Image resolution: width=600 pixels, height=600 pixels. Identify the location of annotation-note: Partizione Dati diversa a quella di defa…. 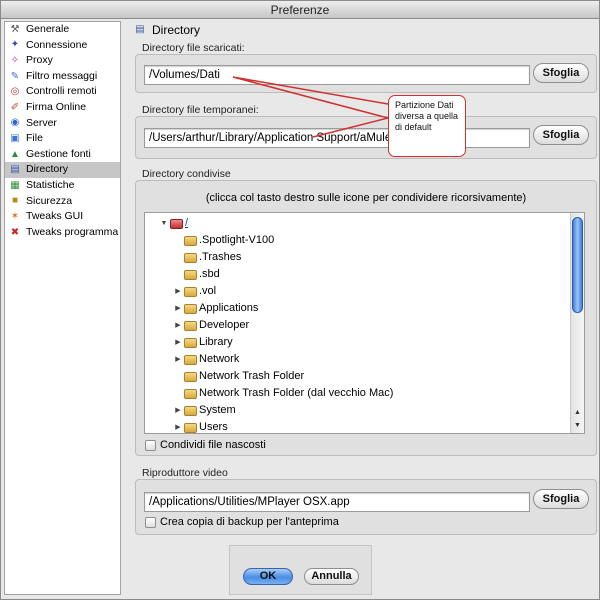
(427, 126).